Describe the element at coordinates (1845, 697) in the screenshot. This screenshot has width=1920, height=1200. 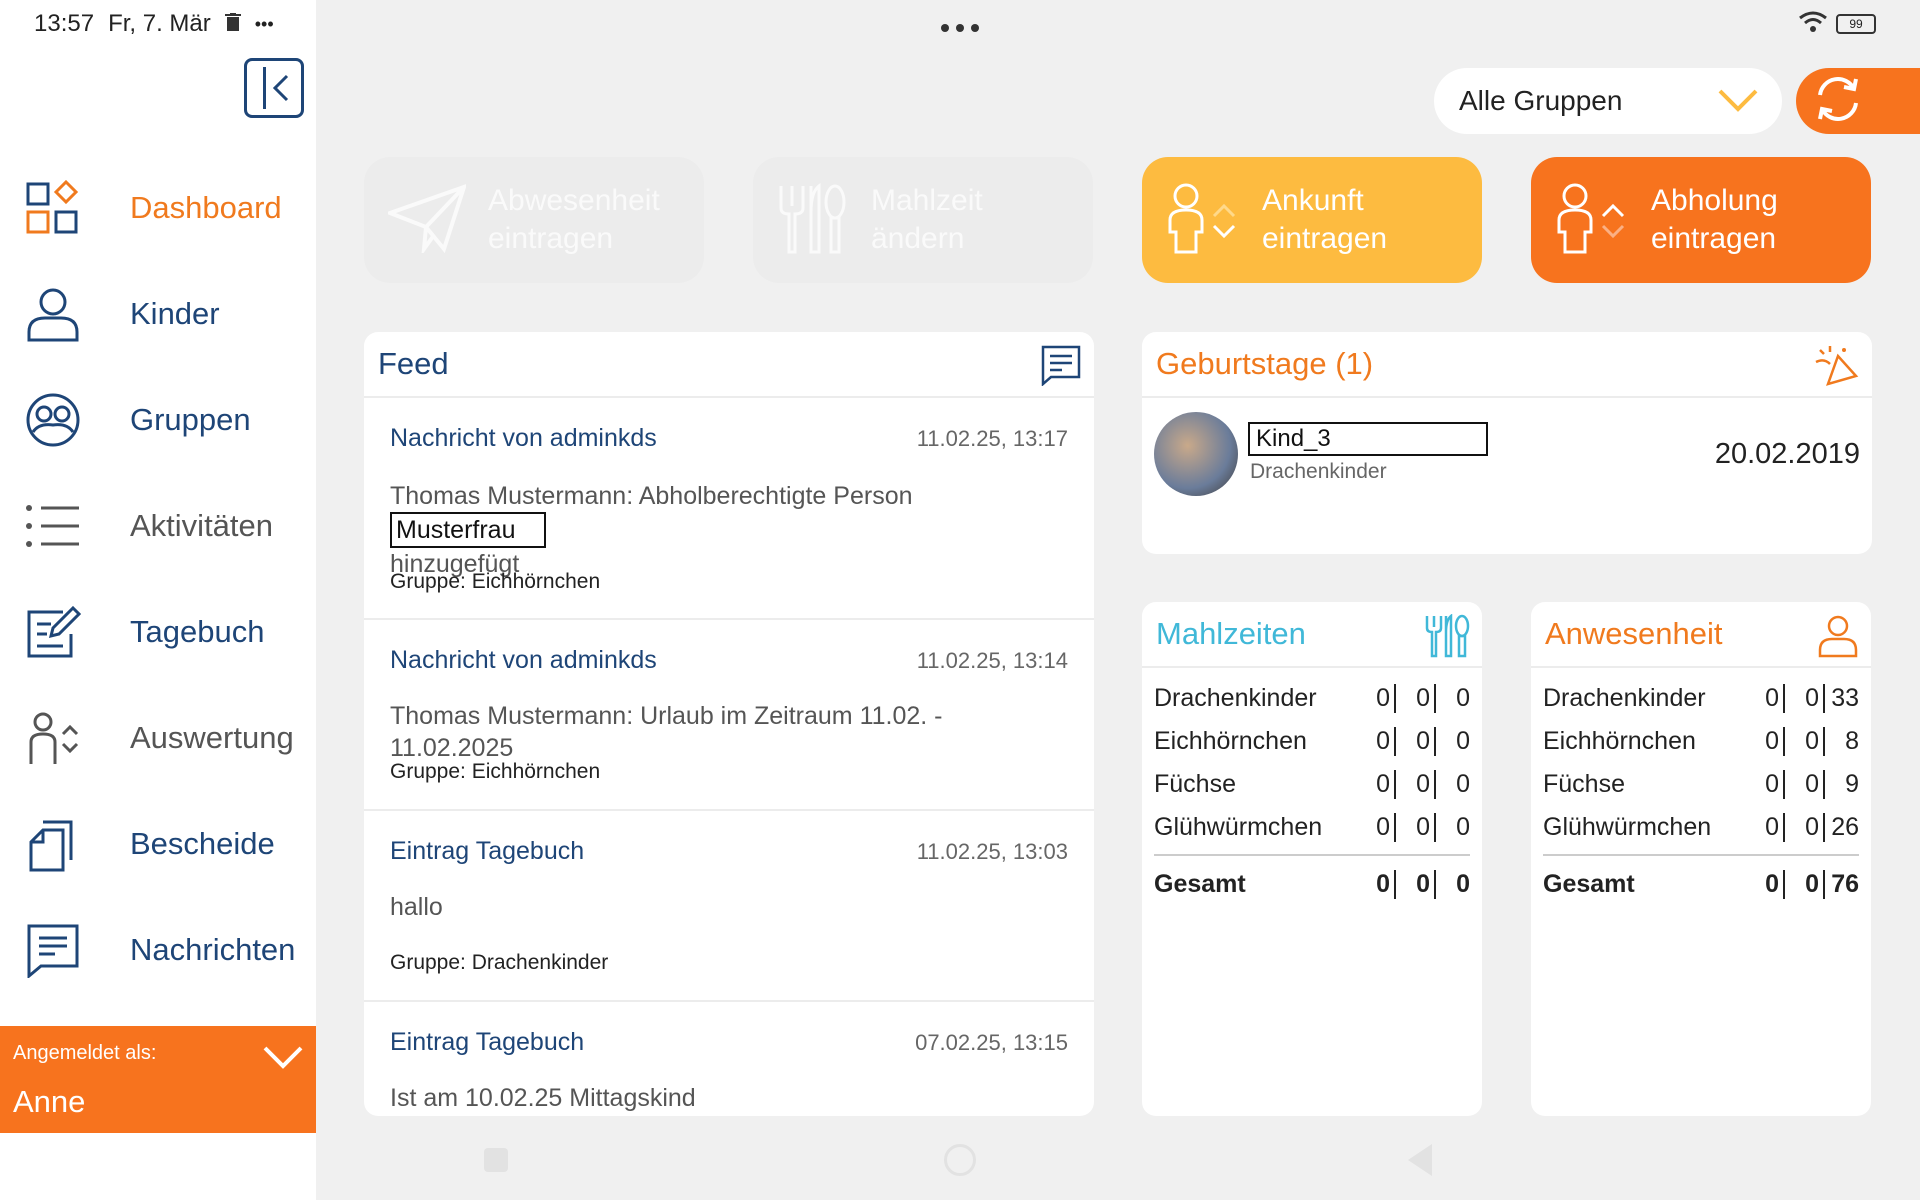
I see `row-value: 33` at that location.